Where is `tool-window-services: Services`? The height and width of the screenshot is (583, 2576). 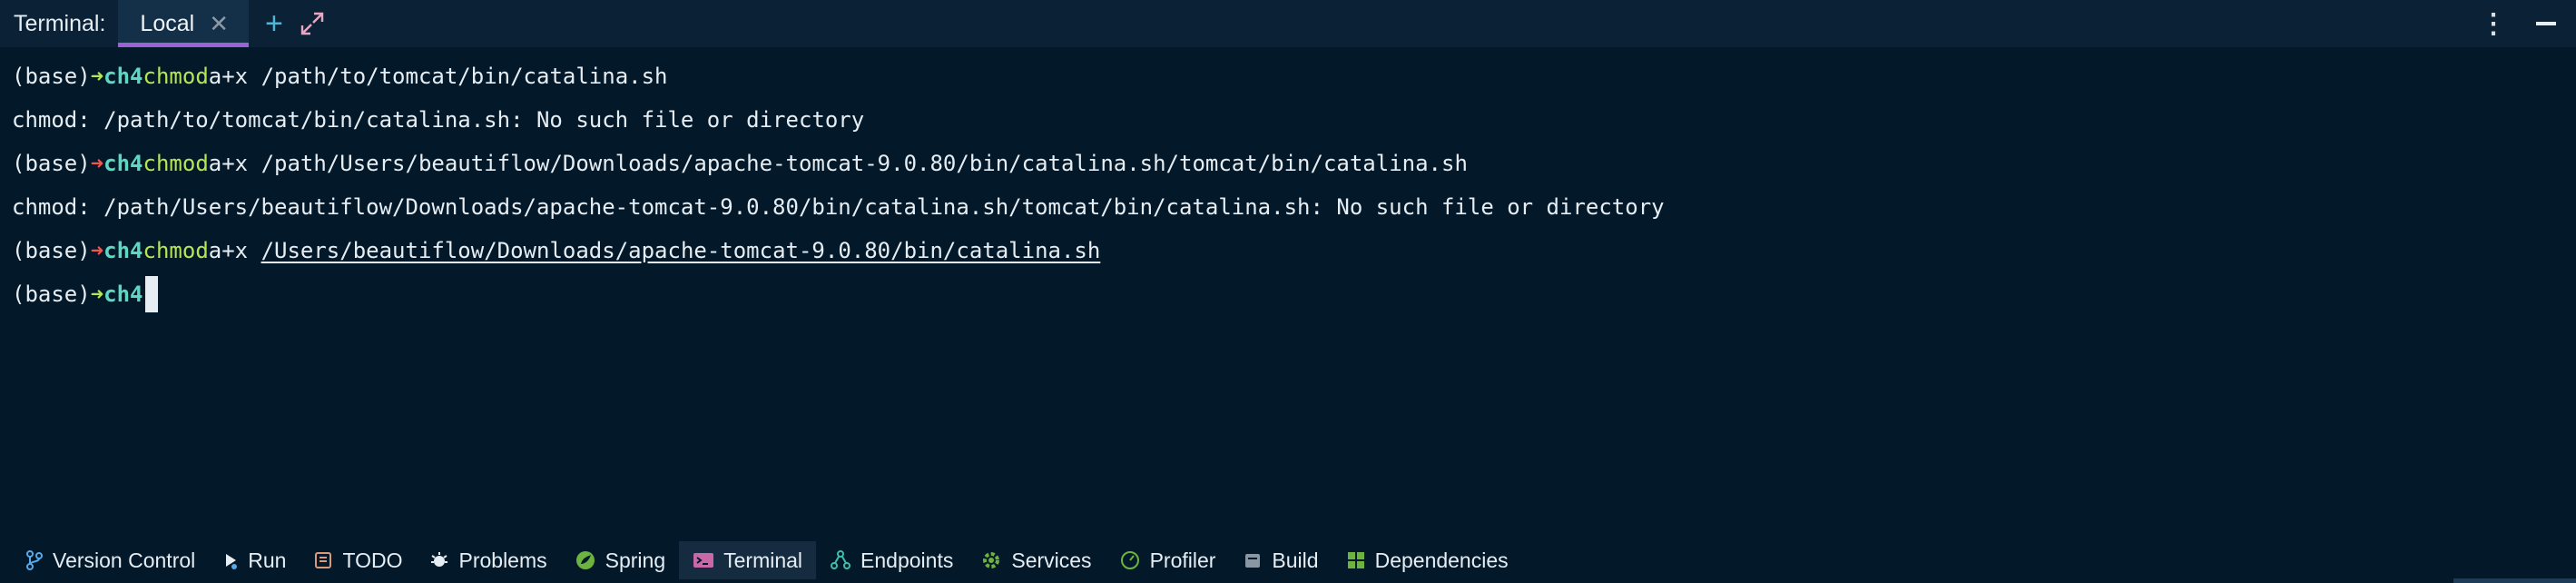
tool-window-services: Services is located at coordinates (1036, 560).